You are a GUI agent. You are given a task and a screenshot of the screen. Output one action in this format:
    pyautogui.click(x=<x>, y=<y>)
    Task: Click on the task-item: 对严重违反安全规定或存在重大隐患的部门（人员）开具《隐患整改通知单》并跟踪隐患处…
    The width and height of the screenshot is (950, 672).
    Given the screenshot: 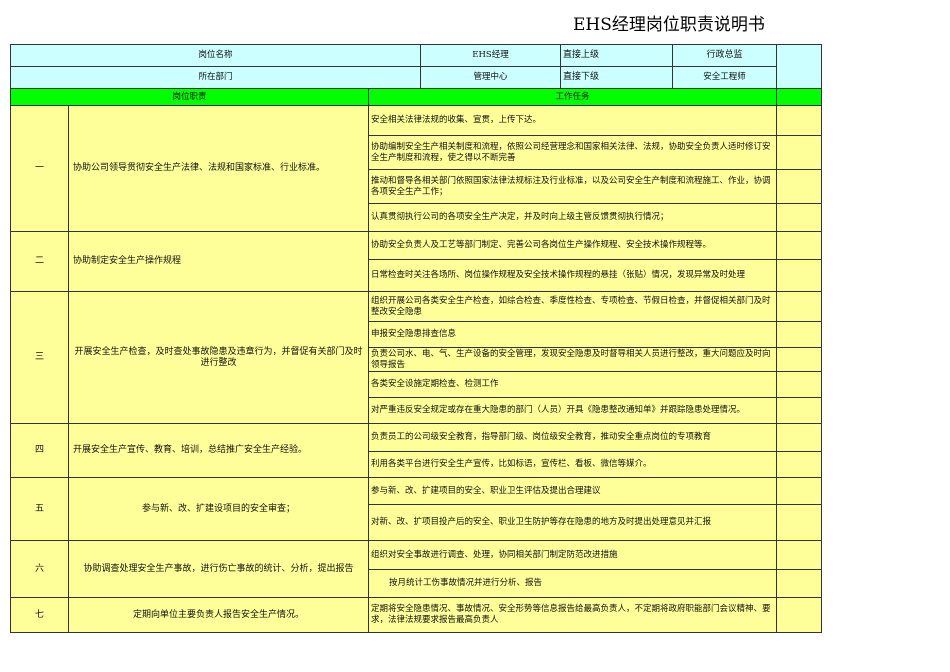 What is the action you would take?
    pyautogui.click(x=572, y=410)
    